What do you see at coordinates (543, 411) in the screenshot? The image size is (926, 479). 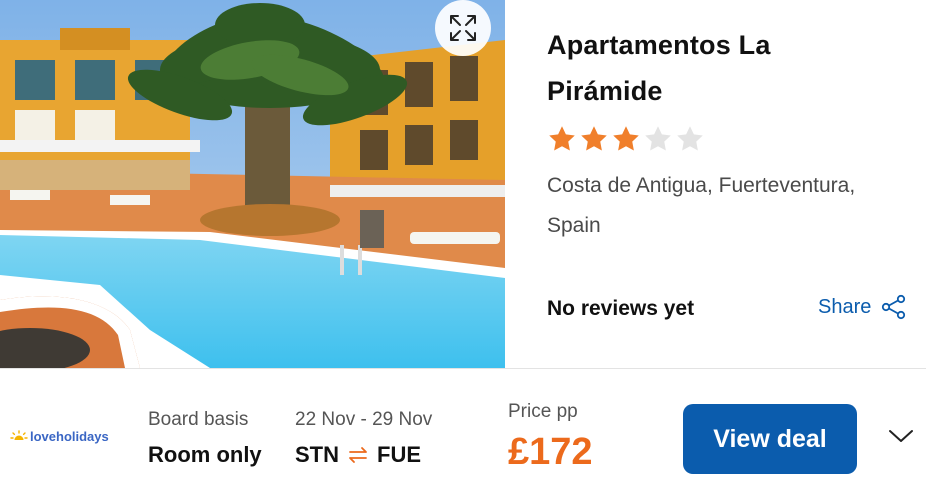 I see `price-label: Price pp` at bounding box center [543, 411].